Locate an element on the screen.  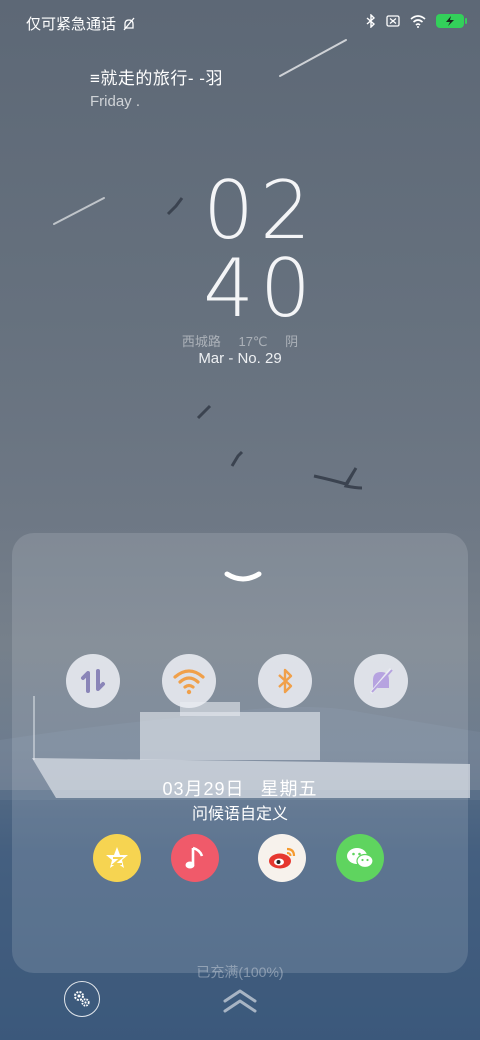
music-note-icon is located at coordinates (194, 857).